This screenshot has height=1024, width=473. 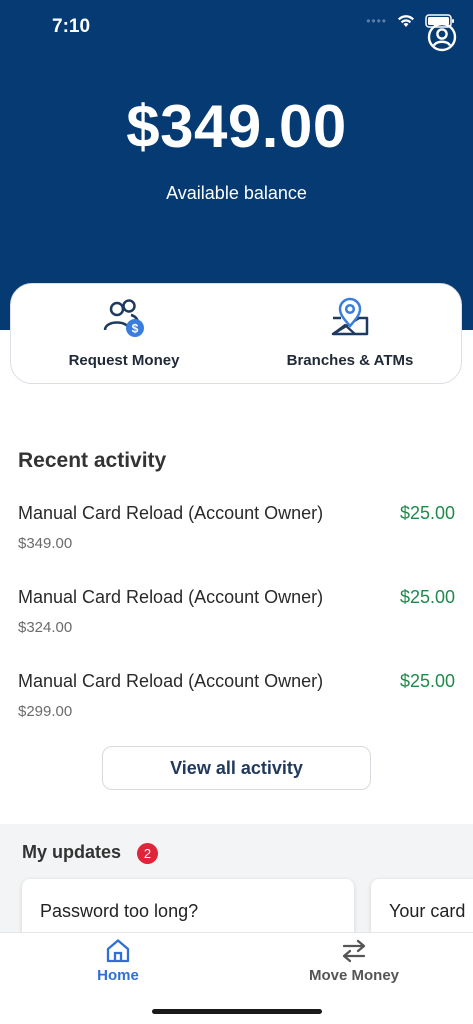 I want to click on branches-atms-button: Branches & ATMs, so click(x=350, y=334).